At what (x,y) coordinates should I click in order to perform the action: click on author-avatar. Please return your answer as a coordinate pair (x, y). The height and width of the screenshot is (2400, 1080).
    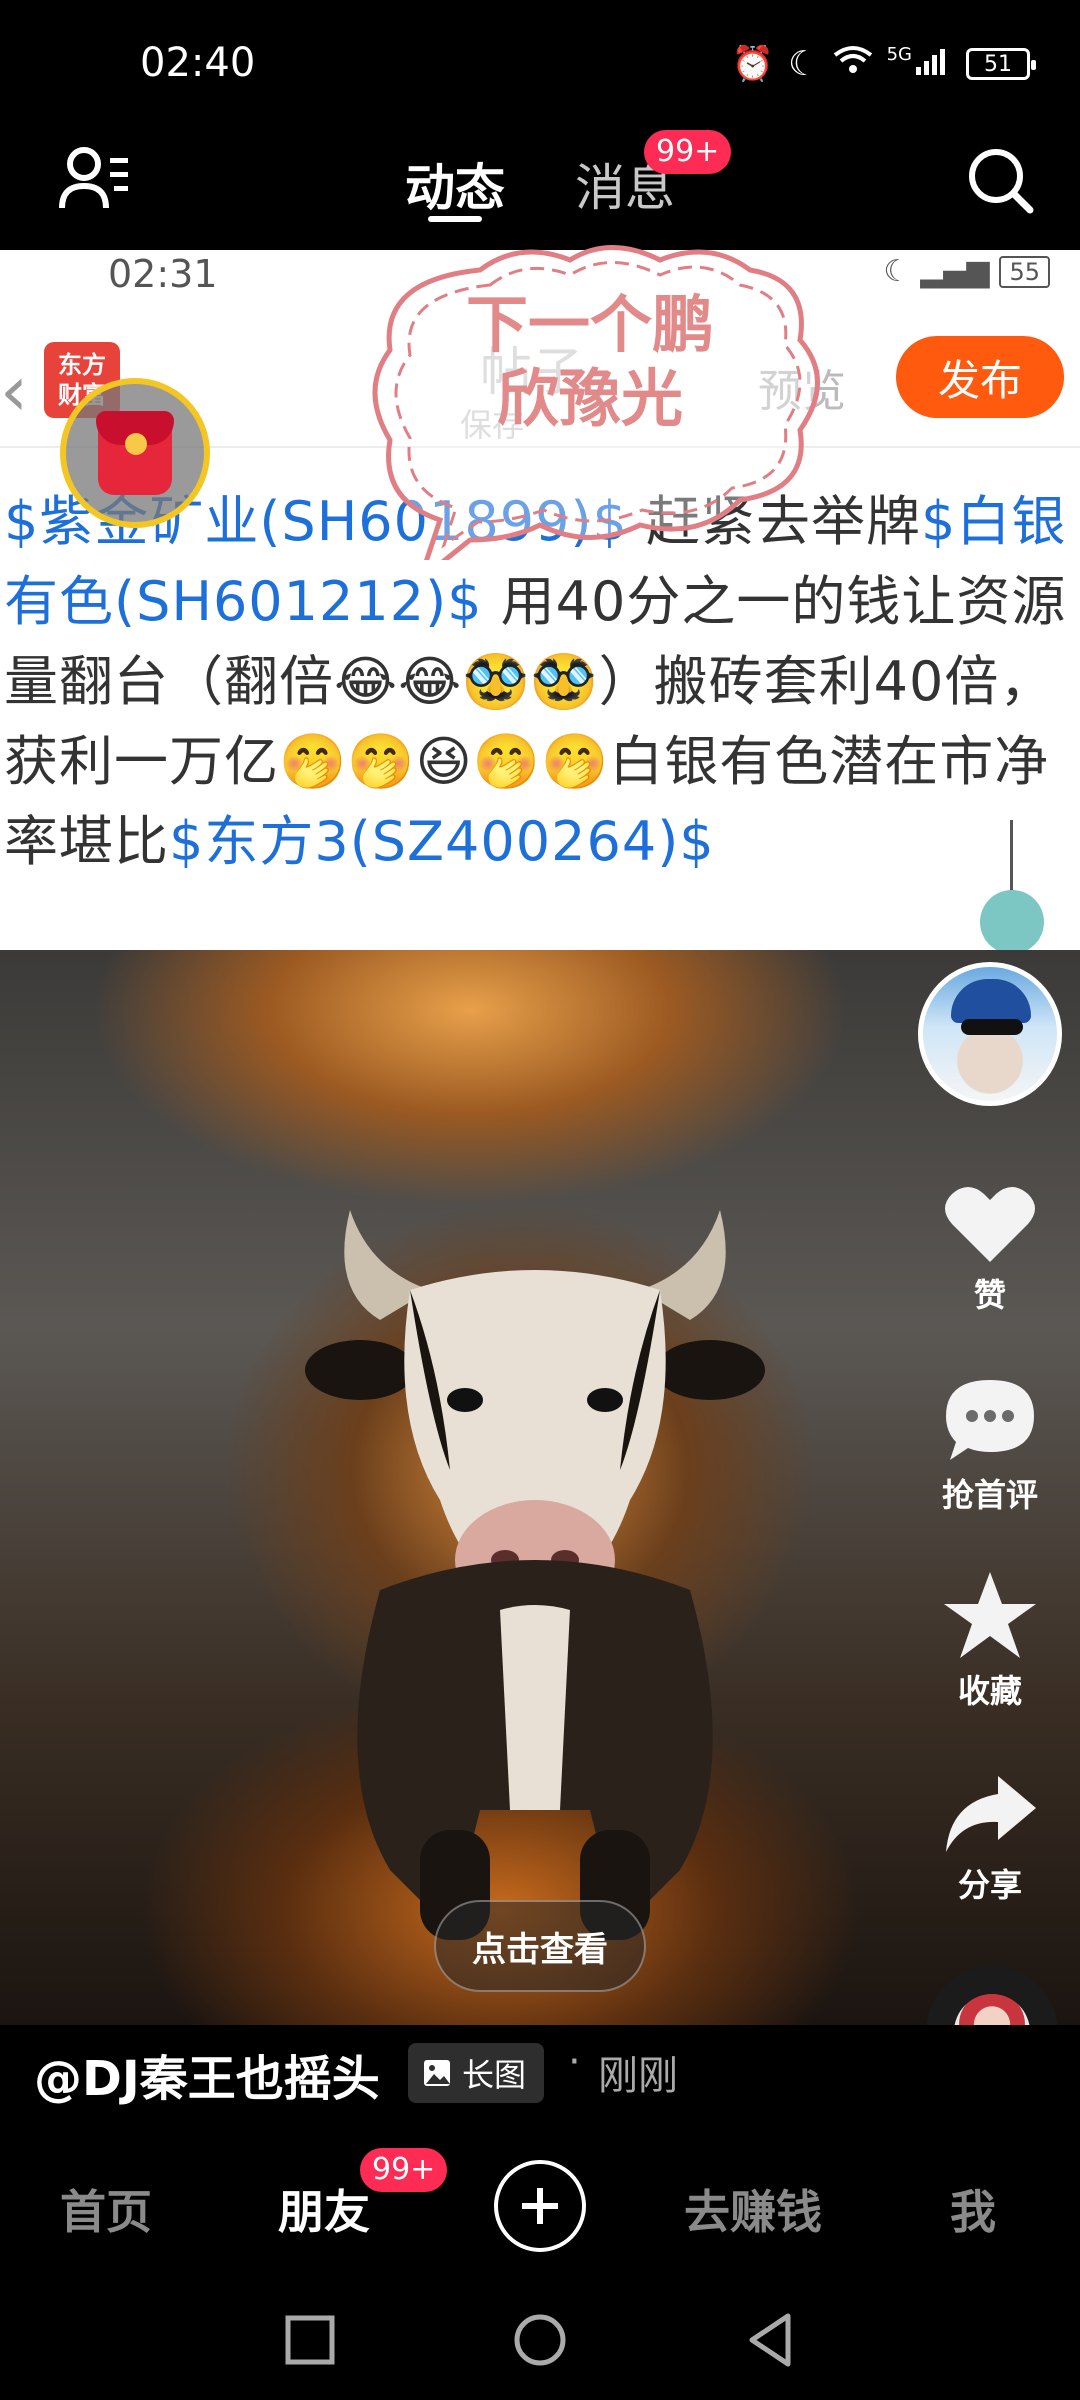
    Looking at the image, I should click on (990, 1034).